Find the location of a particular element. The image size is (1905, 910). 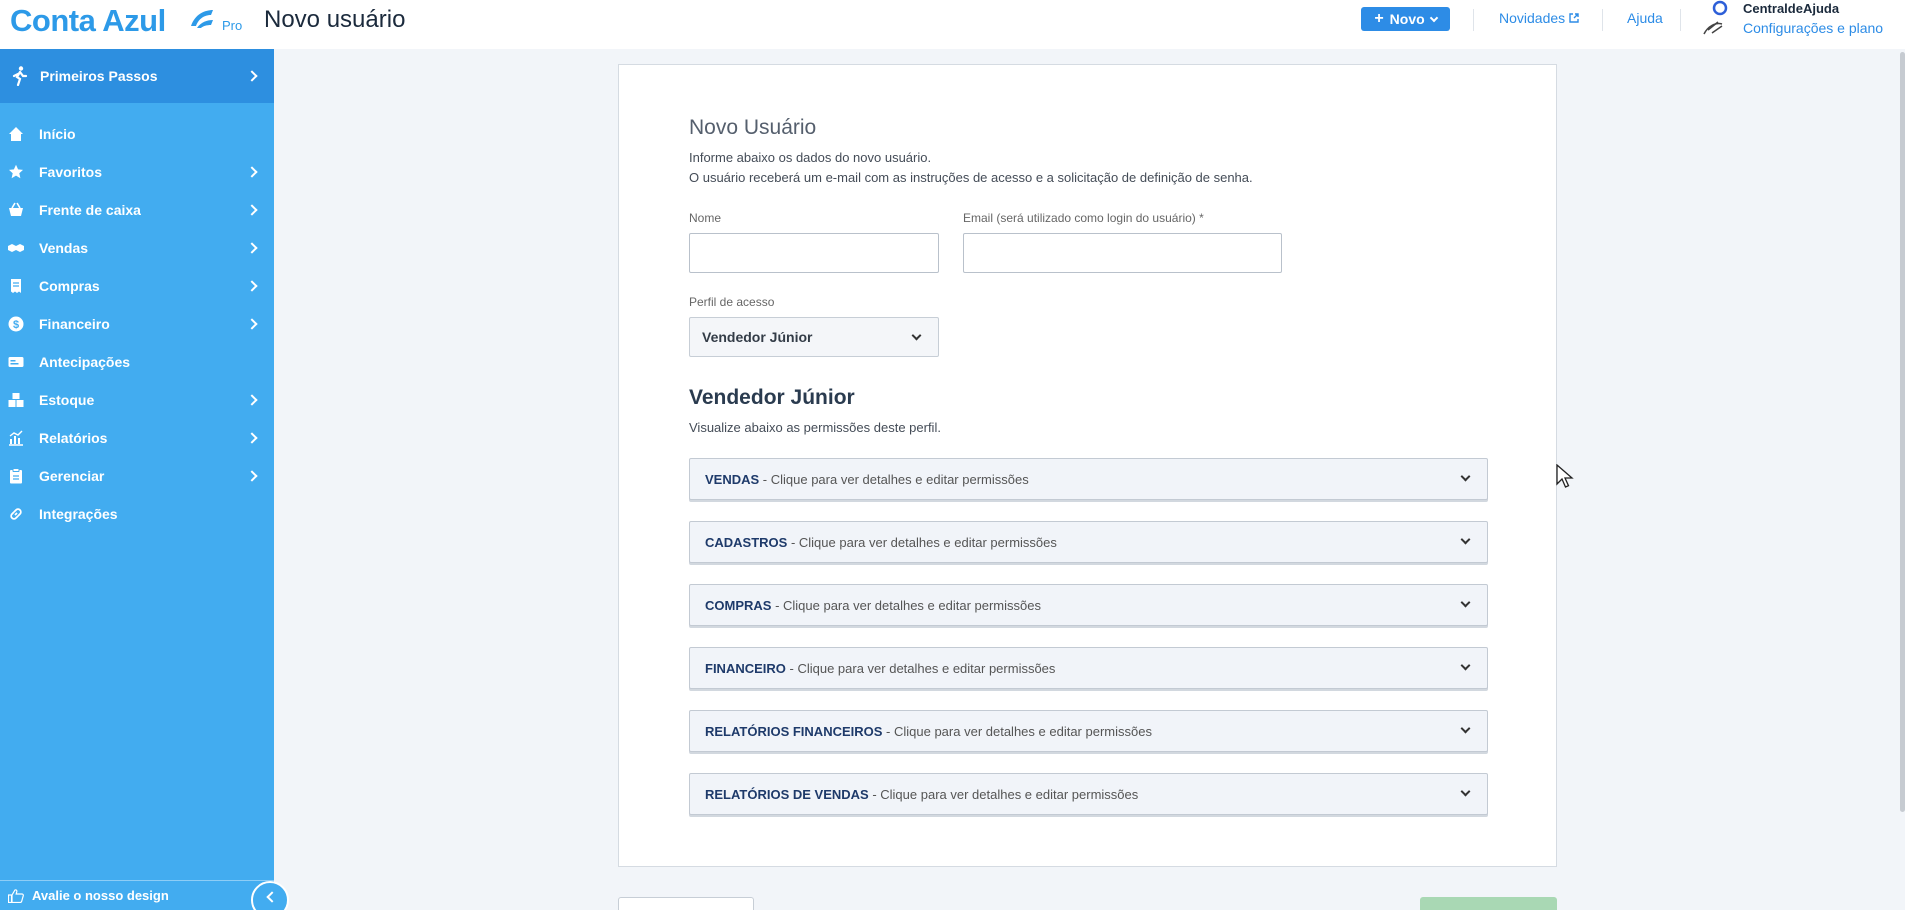

sidebar-item-label: Integrações is located at coordinates (78, 514).